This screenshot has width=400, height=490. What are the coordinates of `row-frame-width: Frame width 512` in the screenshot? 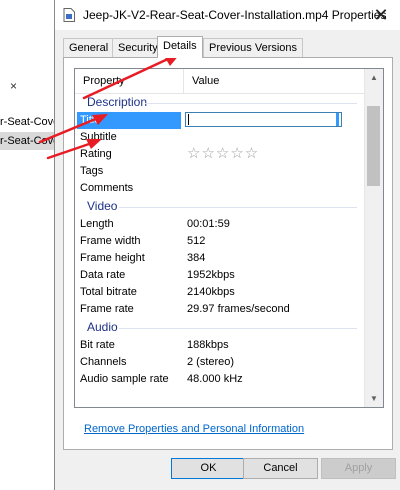 It's located at (220, 241).